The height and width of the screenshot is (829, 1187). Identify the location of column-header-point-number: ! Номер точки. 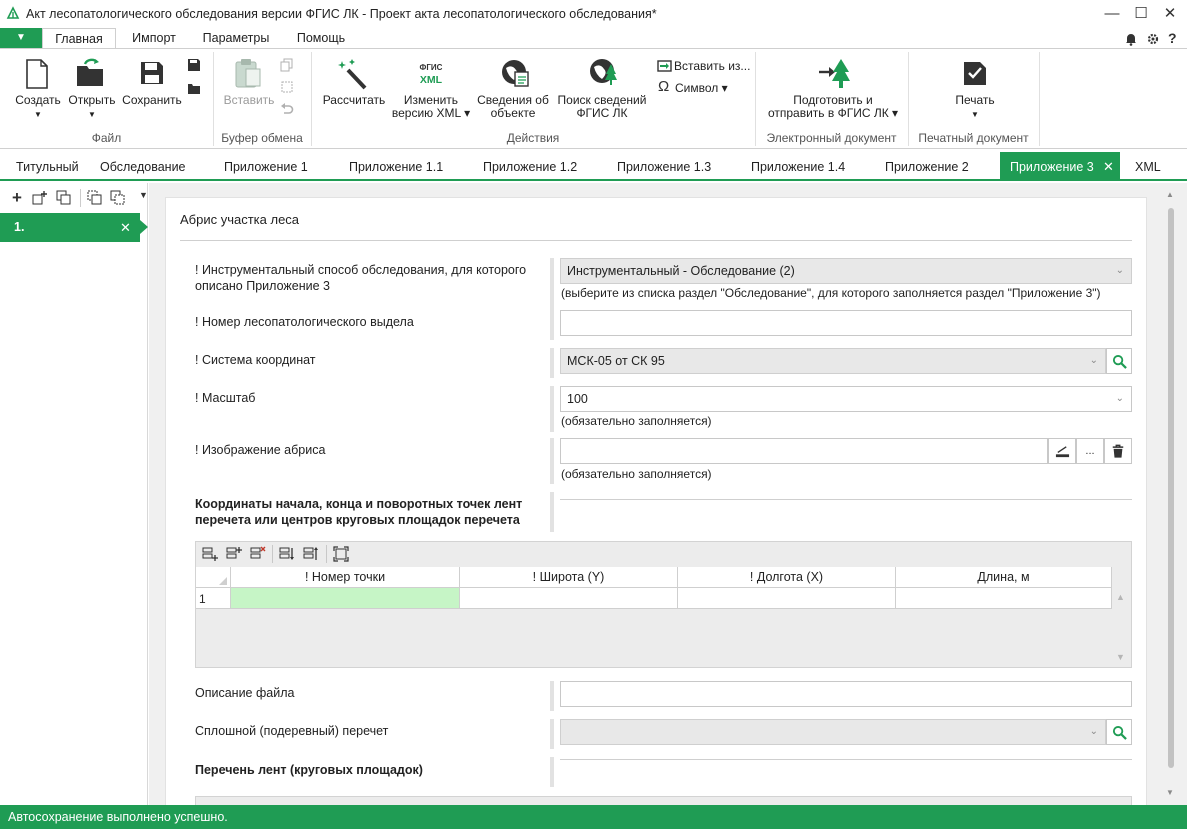
(345, 577).